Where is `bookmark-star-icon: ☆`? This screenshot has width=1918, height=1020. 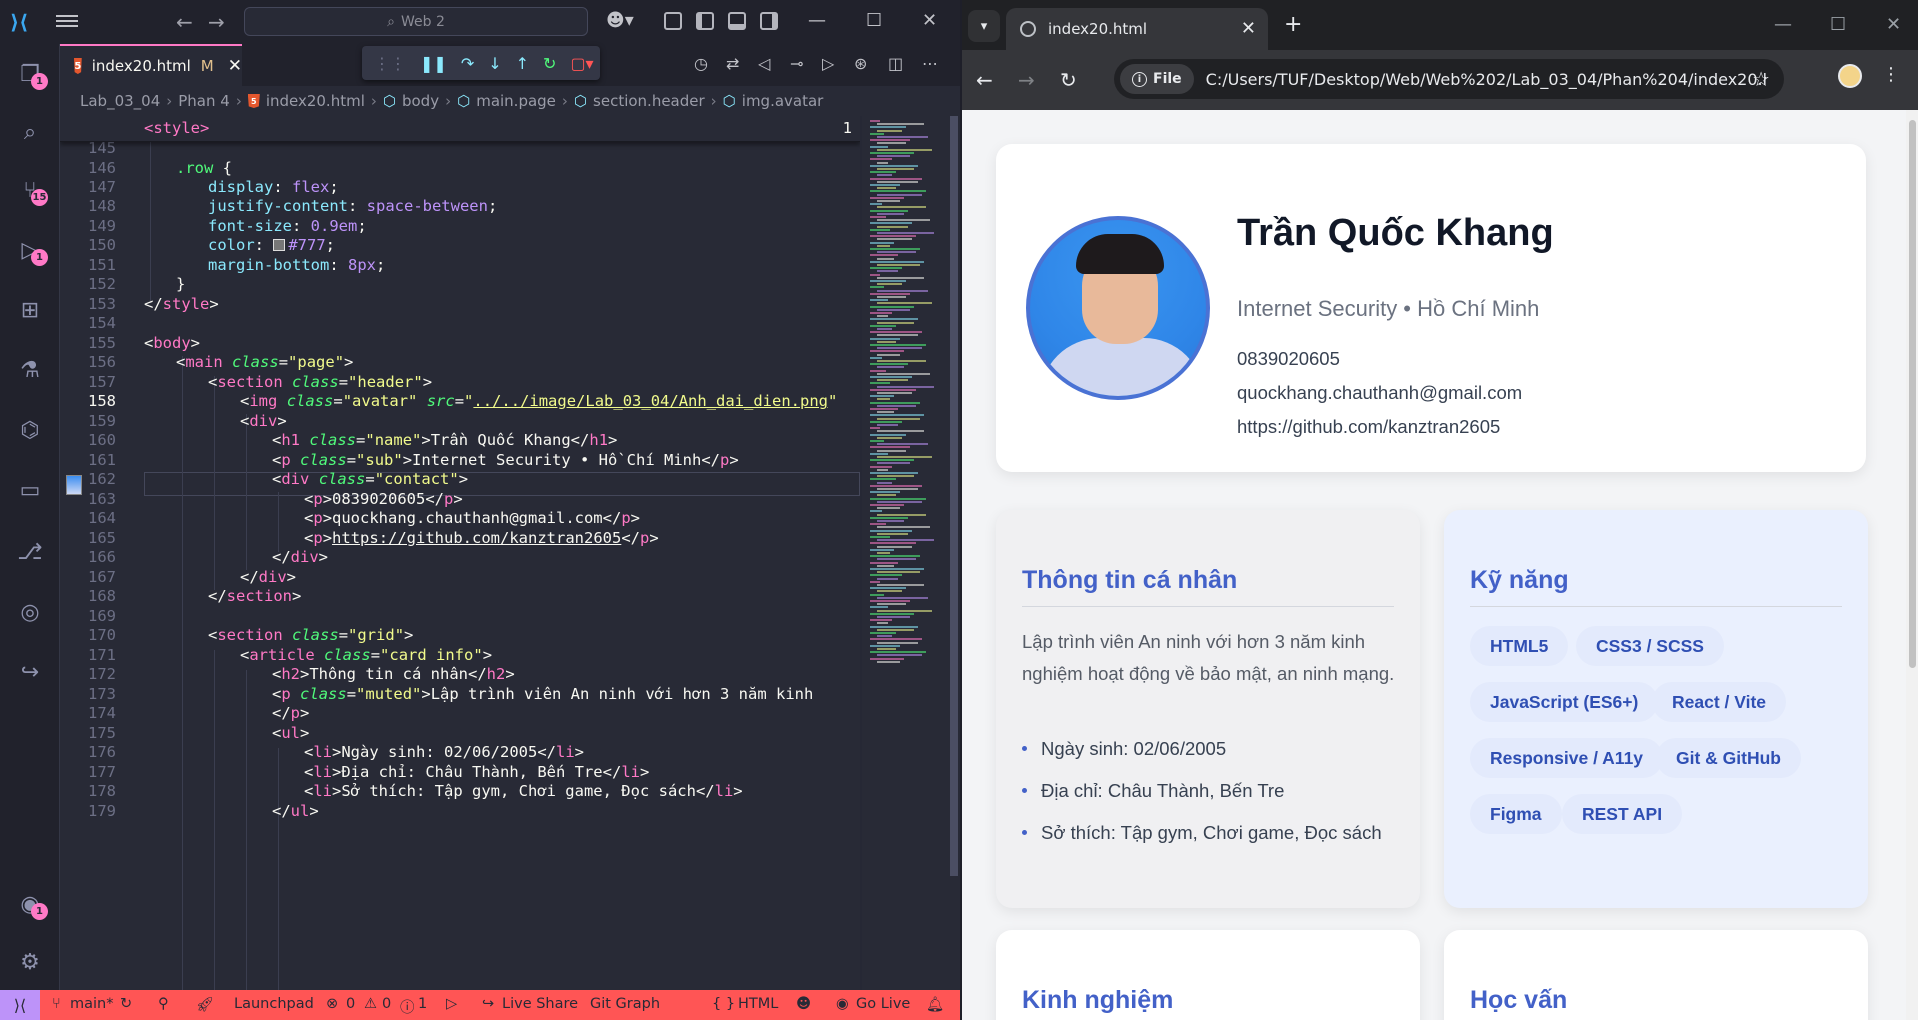
bookmark-star-icon: ☆ is located at coordinates (1761, 79).